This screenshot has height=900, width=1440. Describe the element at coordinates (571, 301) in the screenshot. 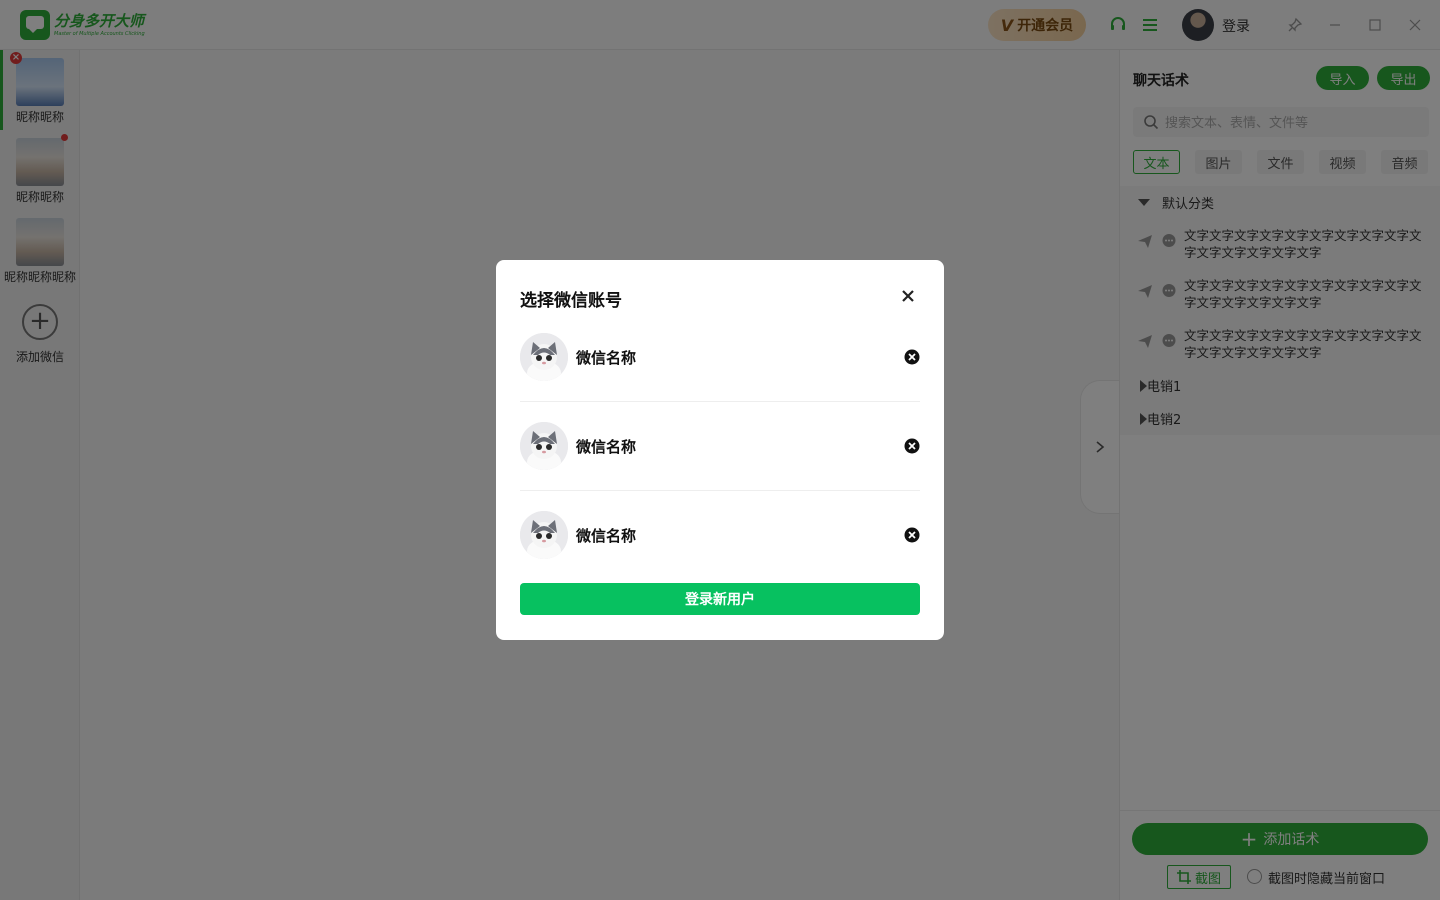

I see `dialog-title: 选择微信账号` at that location.